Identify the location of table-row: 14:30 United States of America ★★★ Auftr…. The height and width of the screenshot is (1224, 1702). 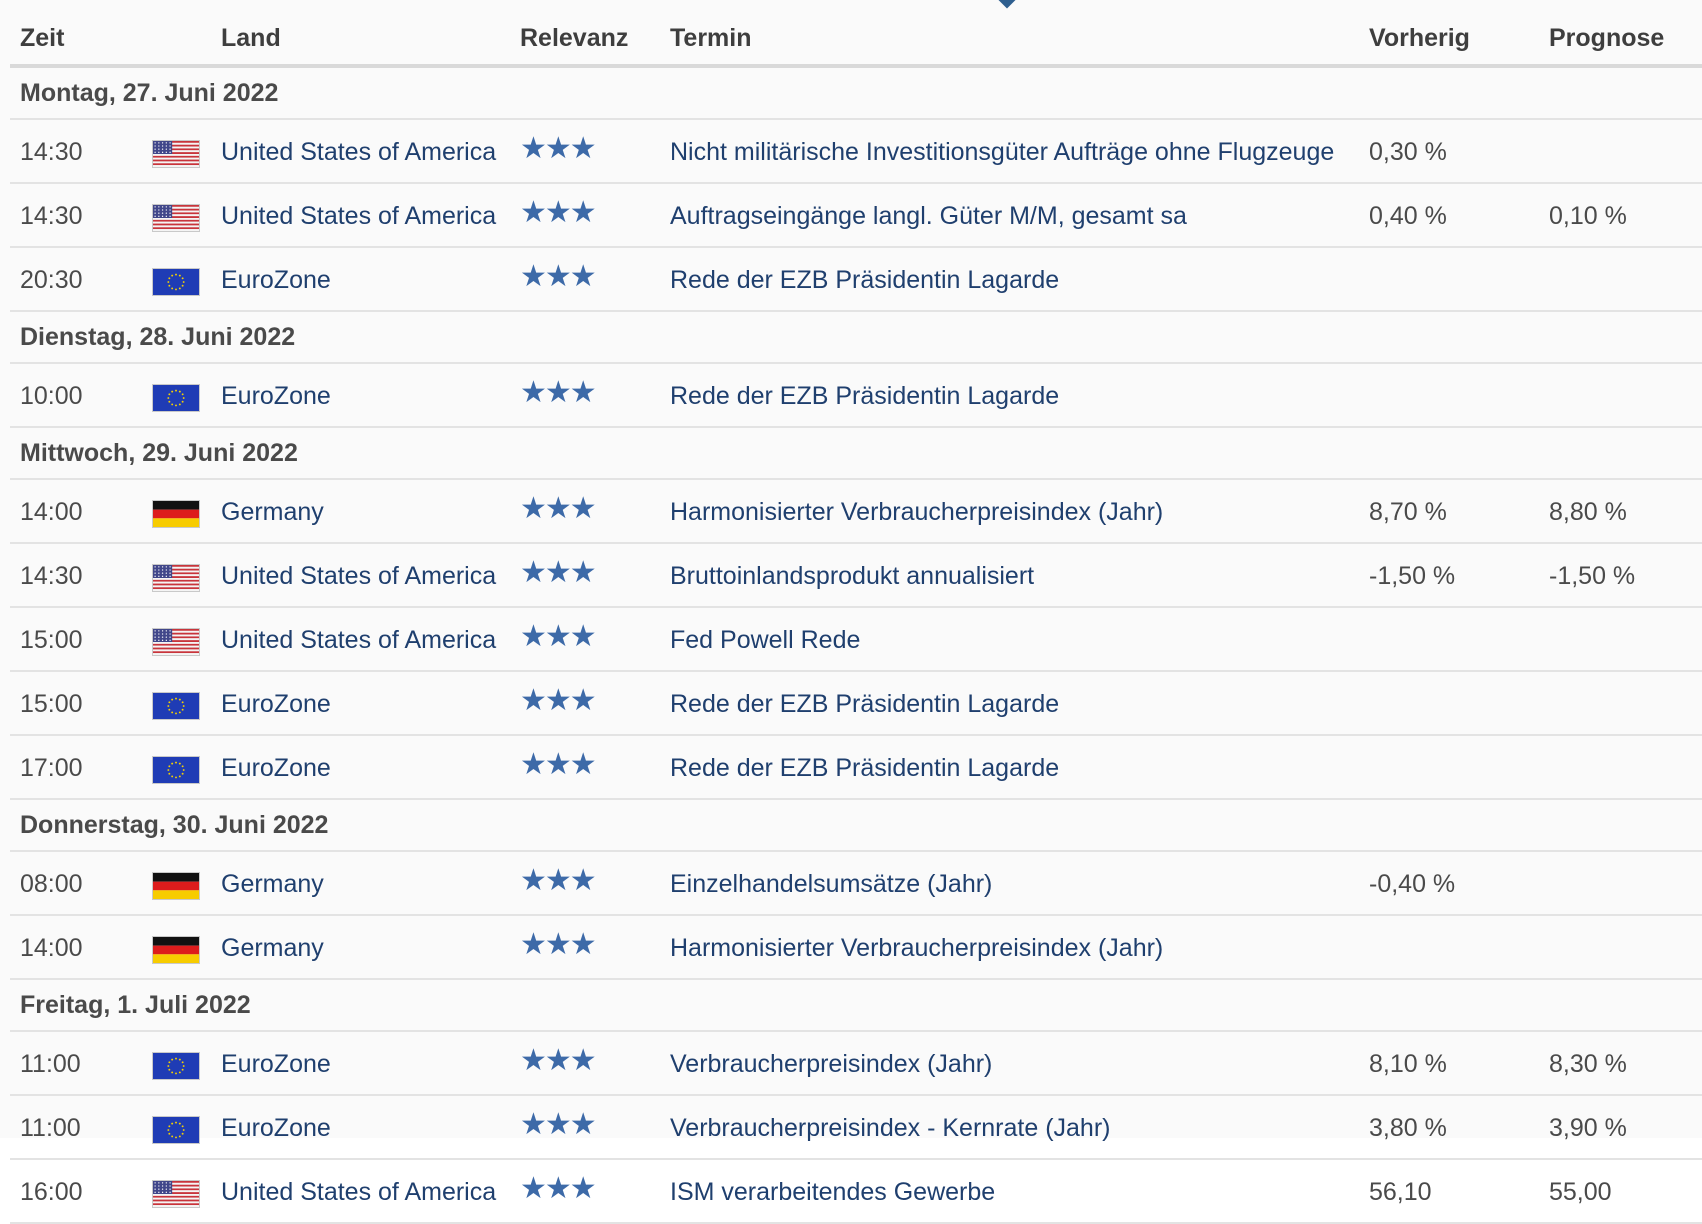
(856, 215).